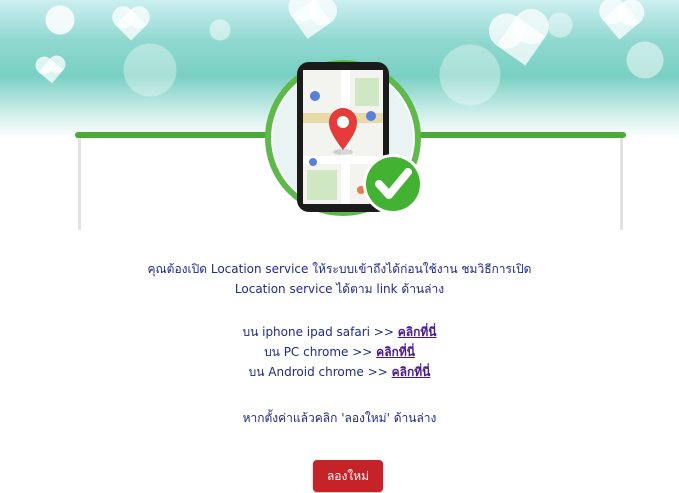  I want to click on instruction-android: บน Android chrome >> คลิกที่นี่, so click(339, 372).